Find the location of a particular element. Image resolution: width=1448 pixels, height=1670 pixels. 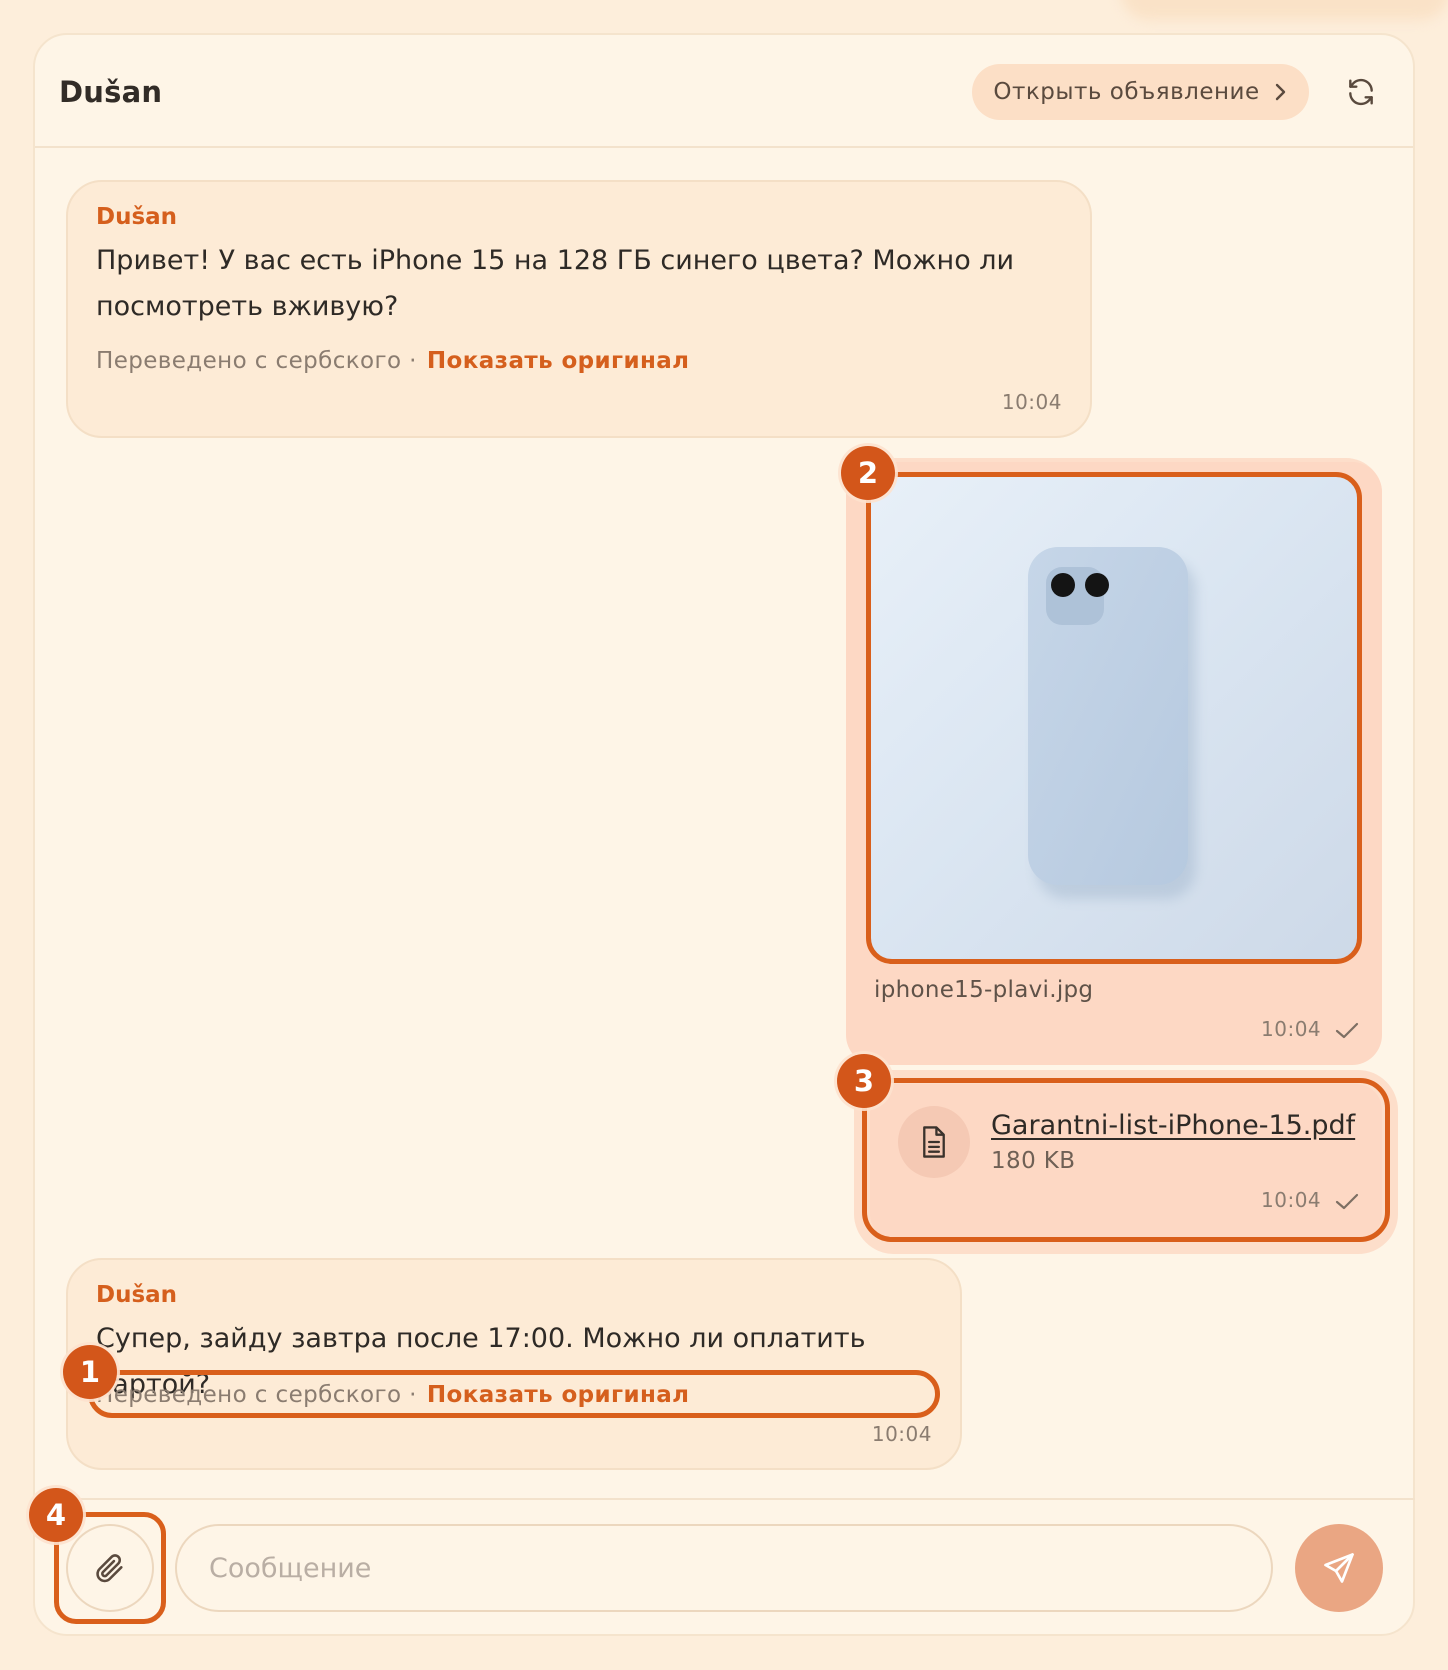

file-icon-wrapper is located at coordinates (934, 1142).